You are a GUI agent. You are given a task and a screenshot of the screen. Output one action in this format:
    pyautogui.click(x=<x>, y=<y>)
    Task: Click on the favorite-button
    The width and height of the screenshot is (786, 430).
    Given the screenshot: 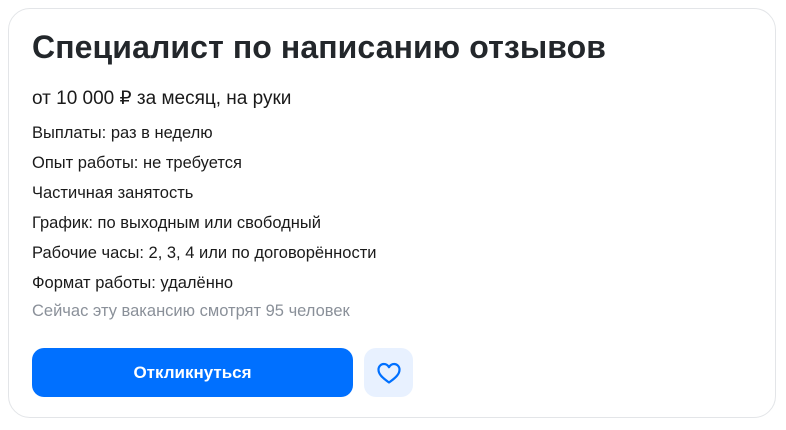 What is the action you would take?
    pyautogui.click(x=388, y=372)
    